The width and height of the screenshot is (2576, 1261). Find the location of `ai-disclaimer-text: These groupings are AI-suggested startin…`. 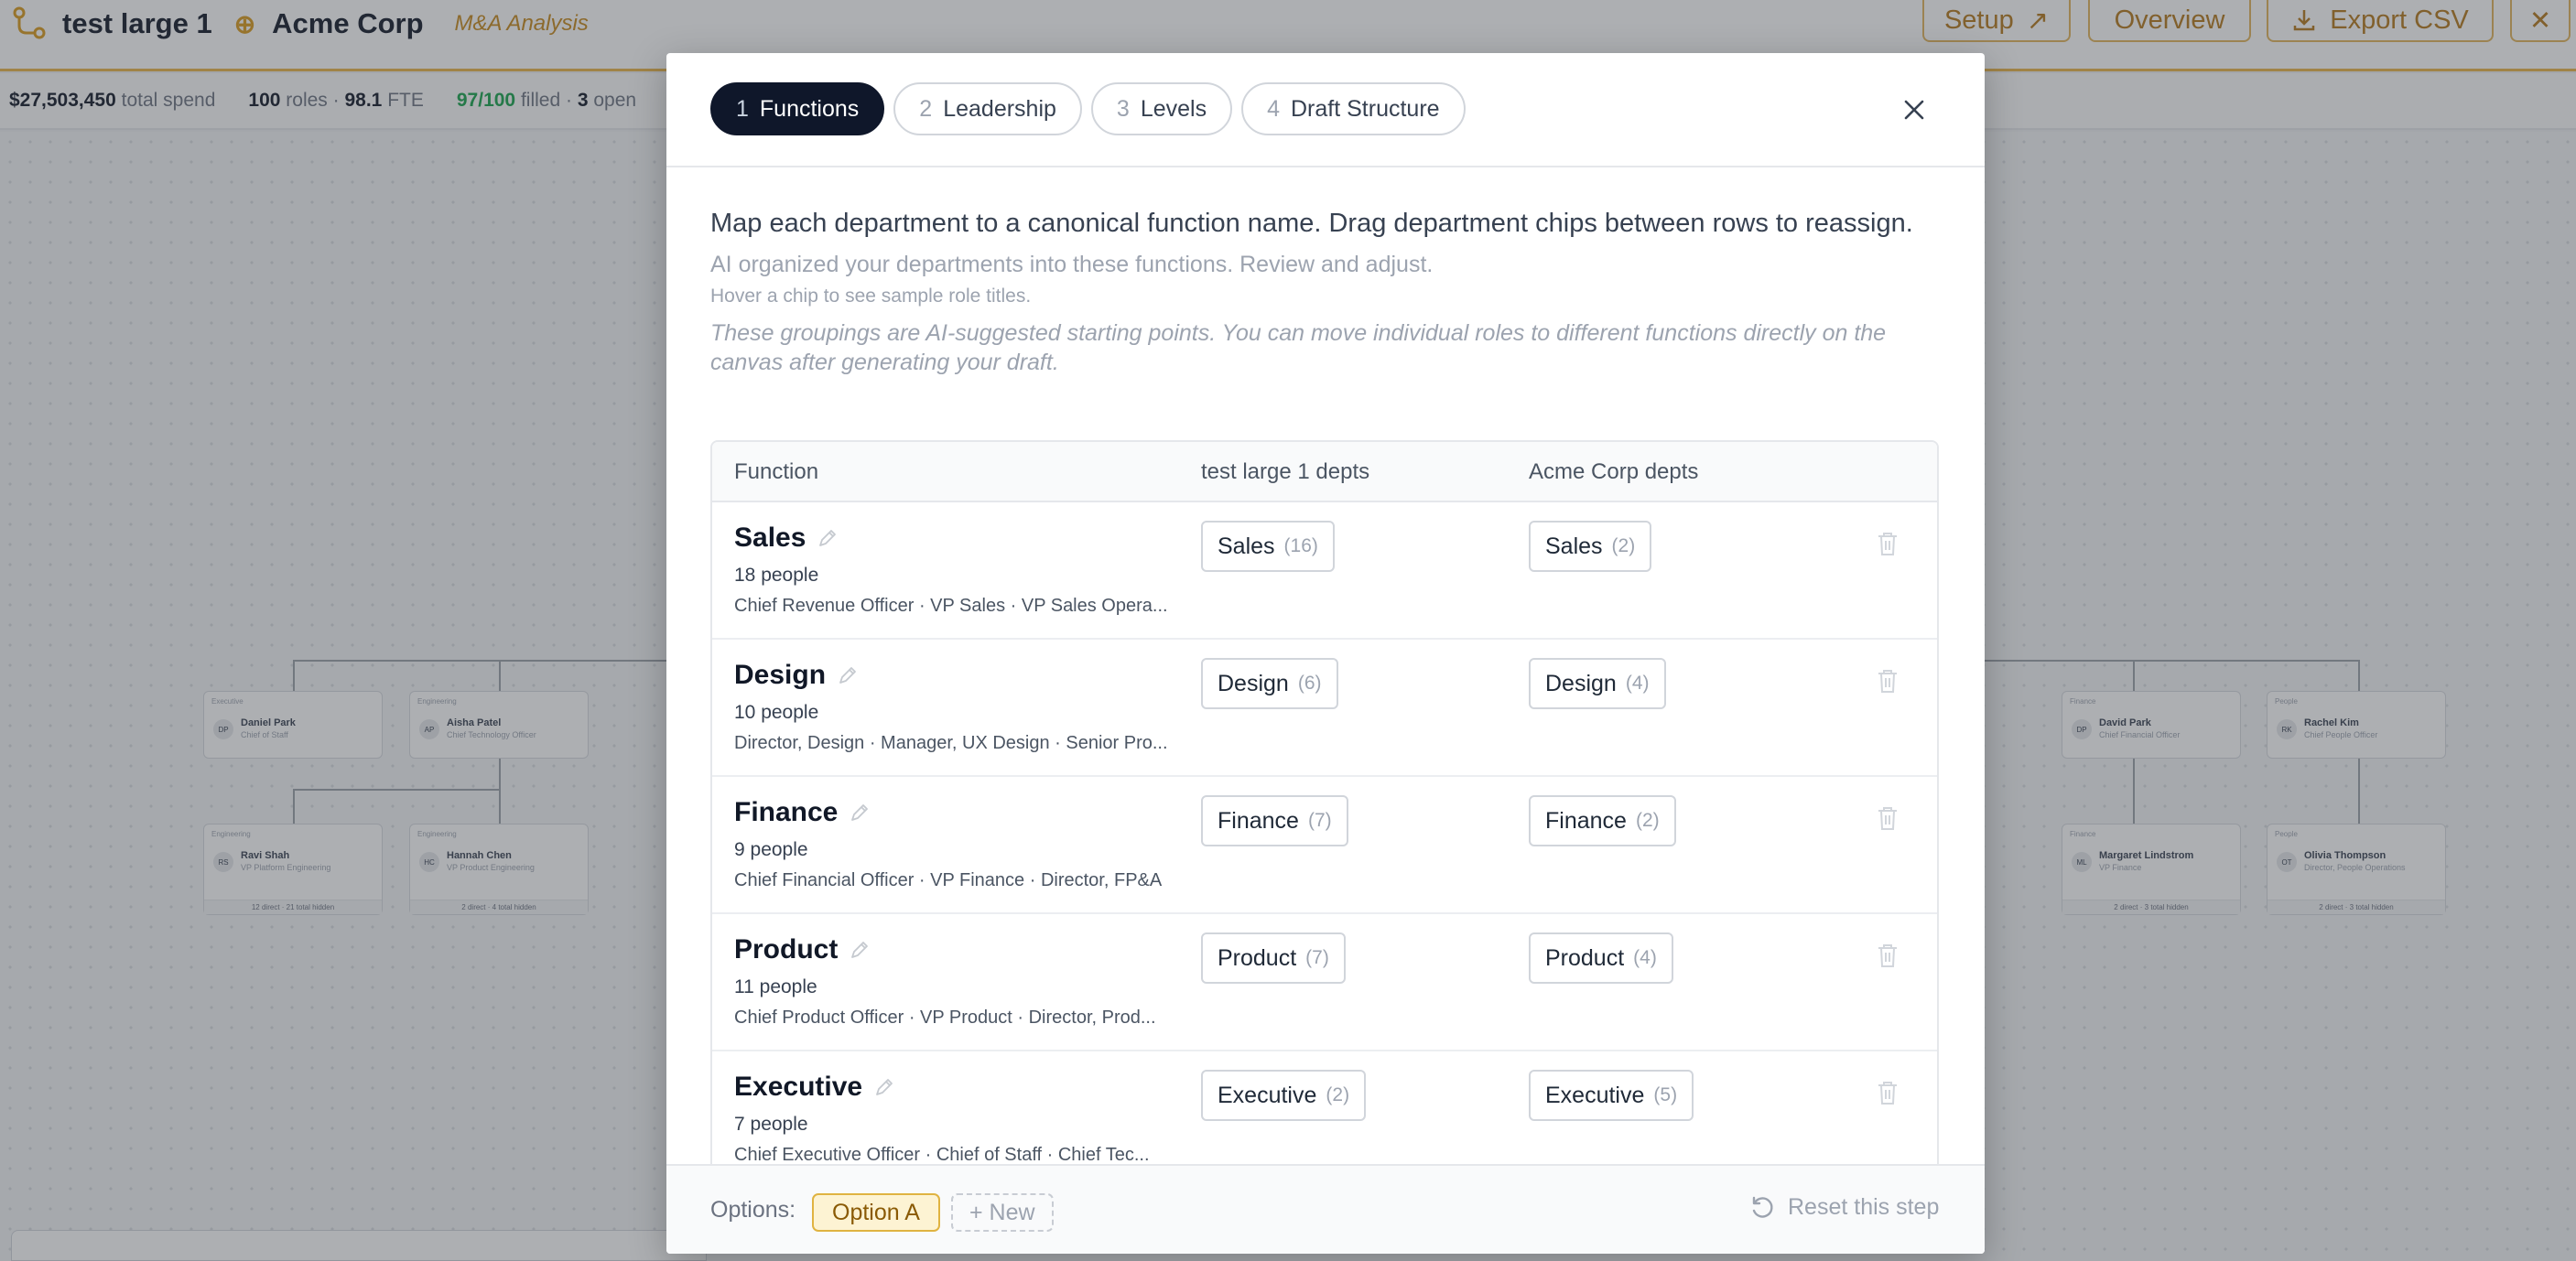

ai-disclaimer-text: These groupings are AI-suggested startin… is located at coordinates (1299, 347).